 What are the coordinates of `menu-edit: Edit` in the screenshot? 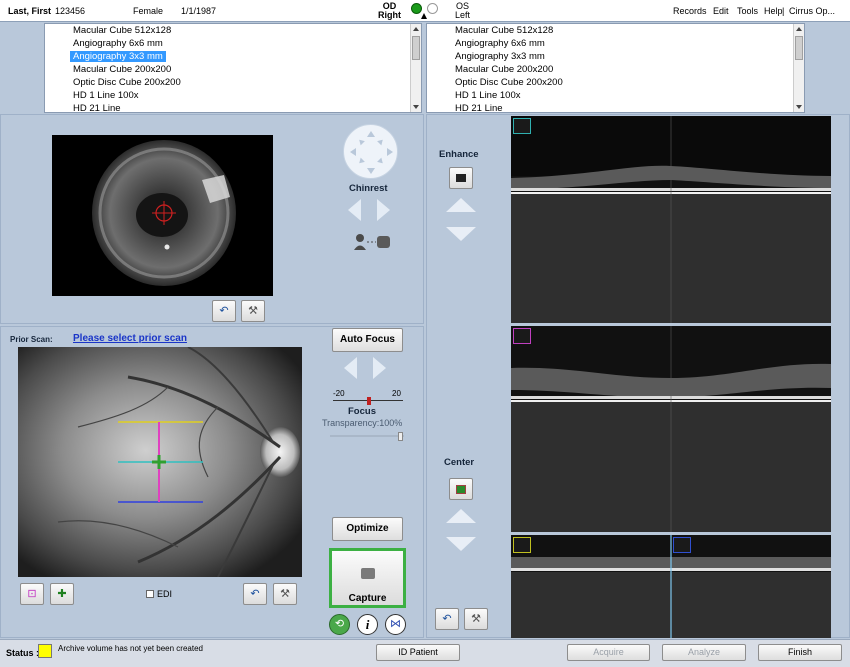 It's located at (721, 11).